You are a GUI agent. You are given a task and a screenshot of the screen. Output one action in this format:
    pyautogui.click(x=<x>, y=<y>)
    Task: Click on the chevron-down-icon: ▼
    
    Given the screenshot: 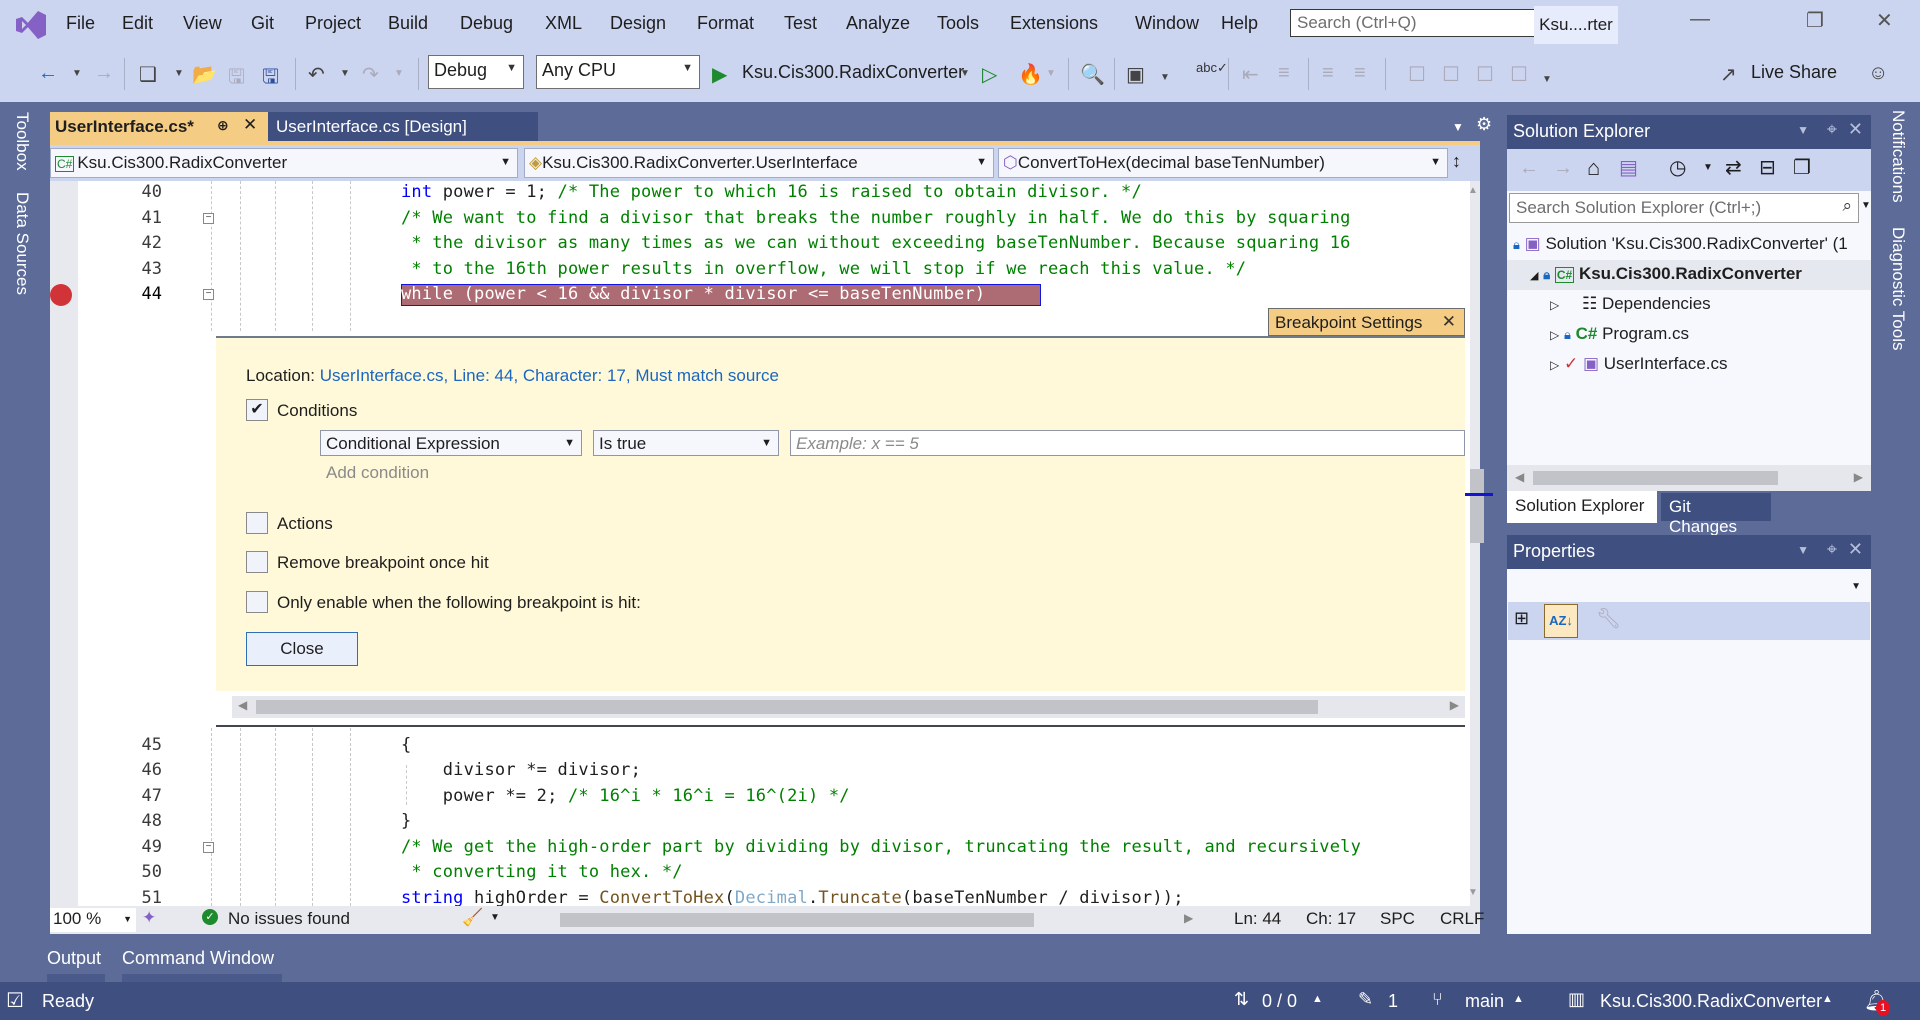 What is the action you would take?
    pyautogui.click(x=495, y=917)
    